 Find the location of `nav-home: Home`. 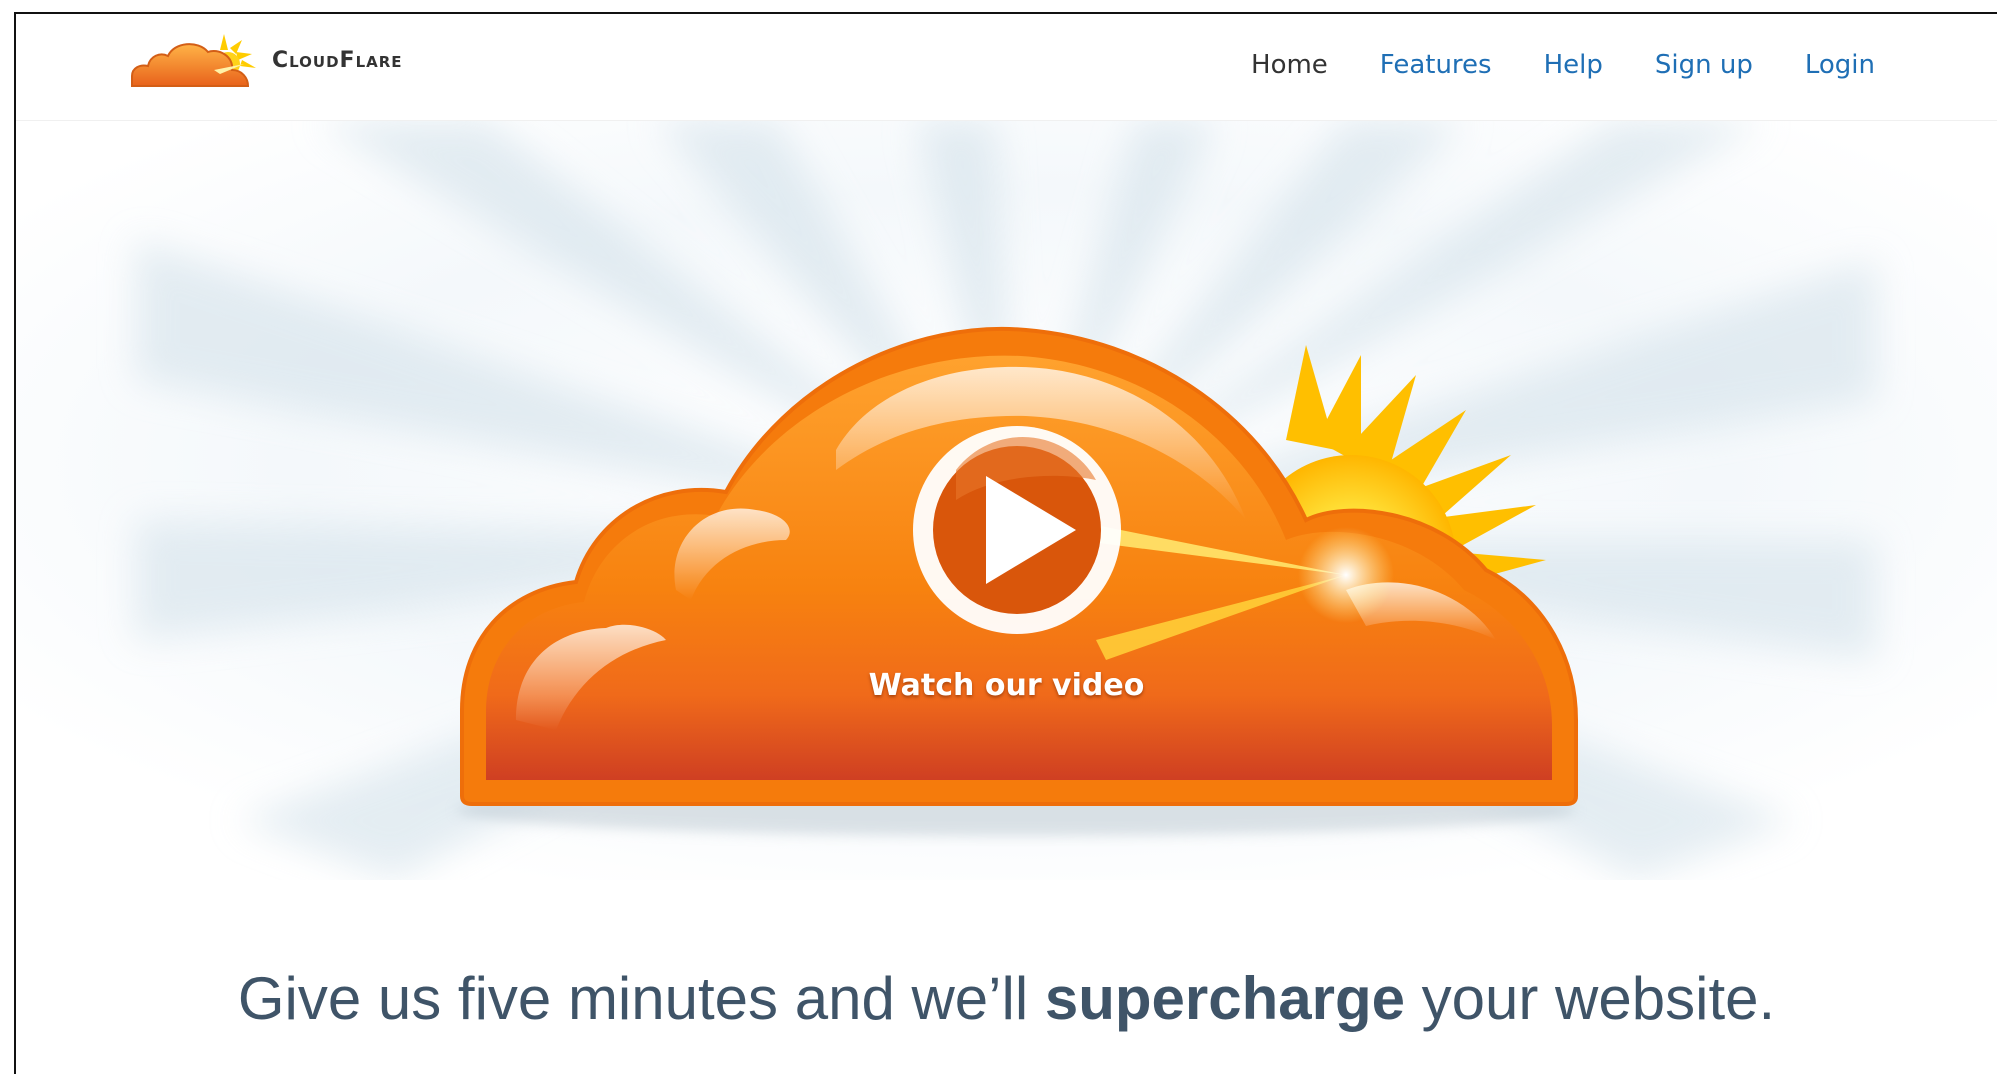

nav-home: Home is located at coordinates (1289, 65).